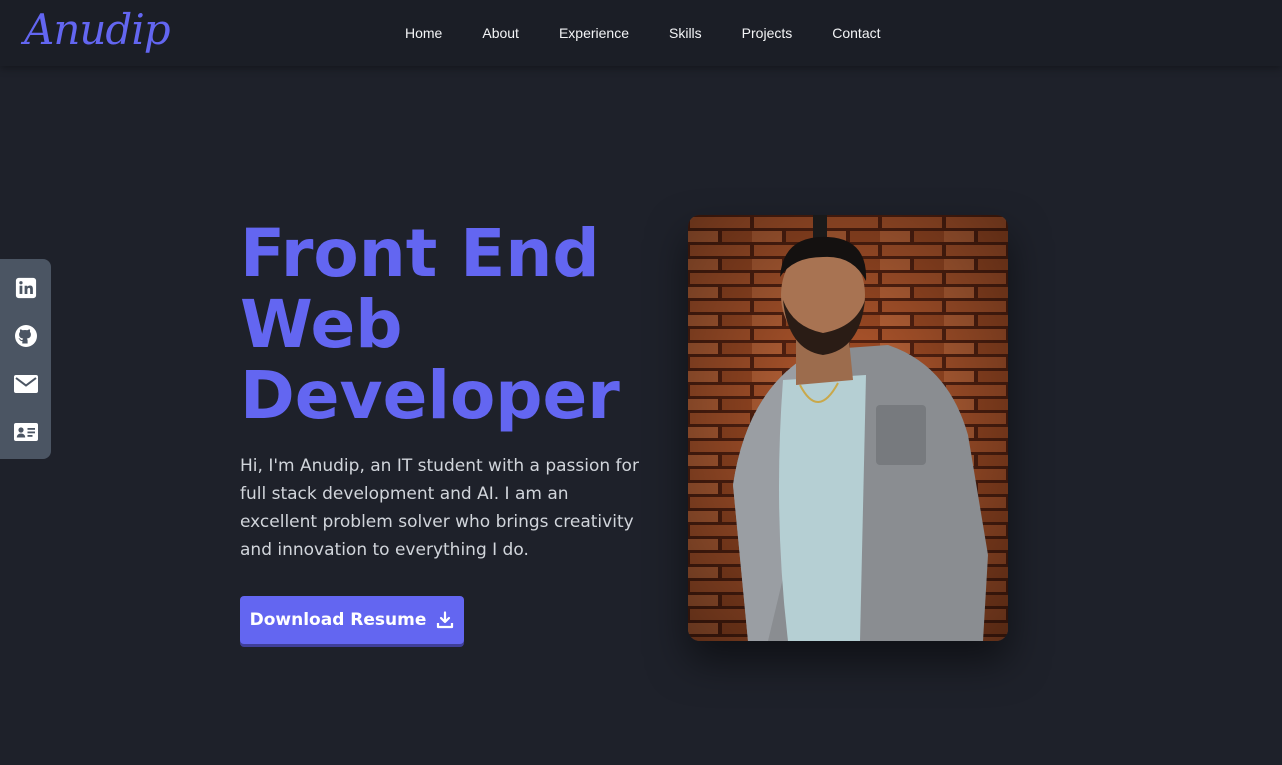 Image resolution: width=1282 pixels, height=765 pixels. I want to click on nav-item-home: Home, so click(423, 33).